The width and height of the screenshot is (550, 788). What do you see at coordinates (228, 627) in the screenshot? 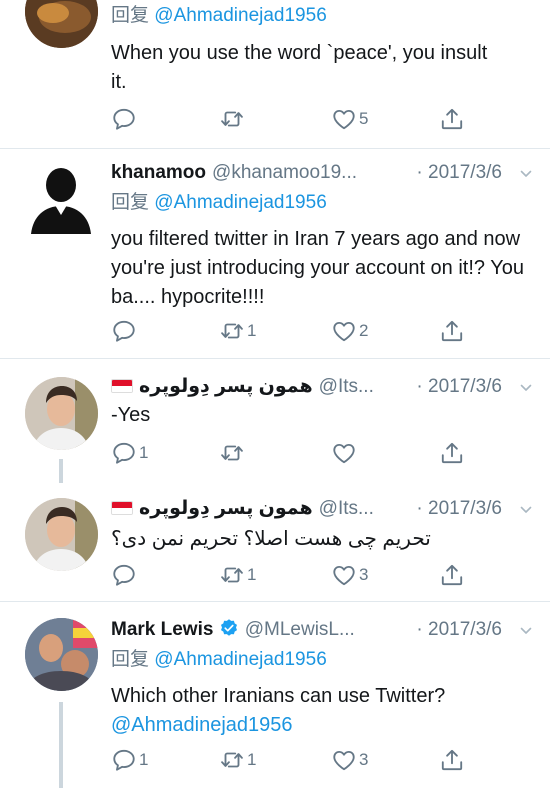
I see `verified-icon` at bounding box center [228, 627].